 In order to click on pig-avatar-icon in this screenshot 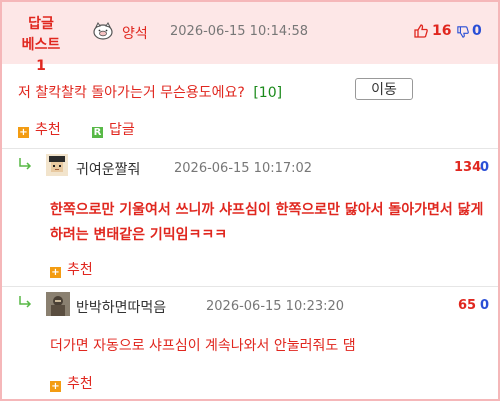, I will do `click(103, 31)`.